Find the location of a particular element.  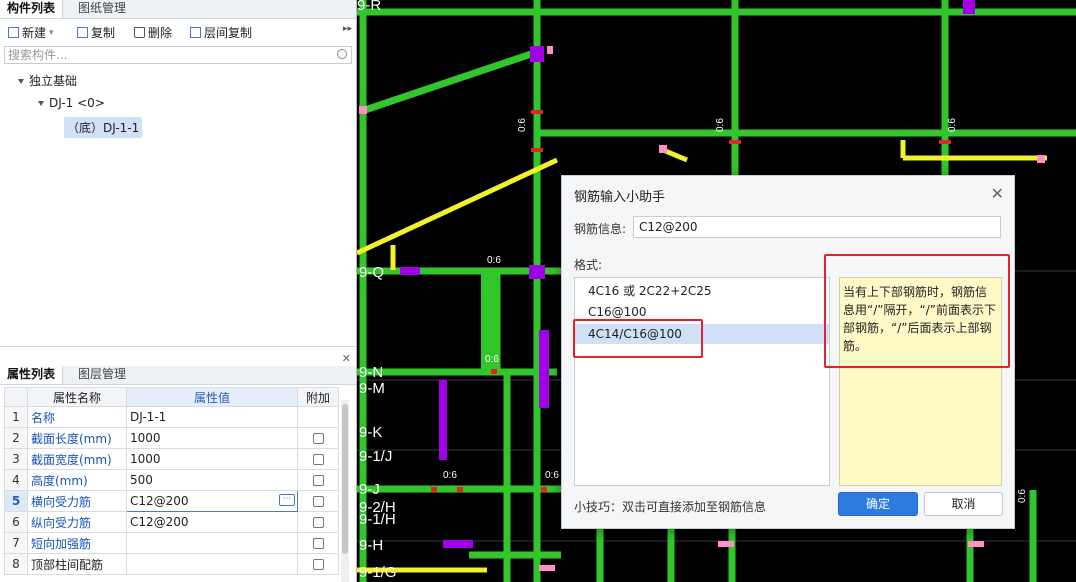

property-name: 截面宽度(mm) is located at coordinates (77, 459).